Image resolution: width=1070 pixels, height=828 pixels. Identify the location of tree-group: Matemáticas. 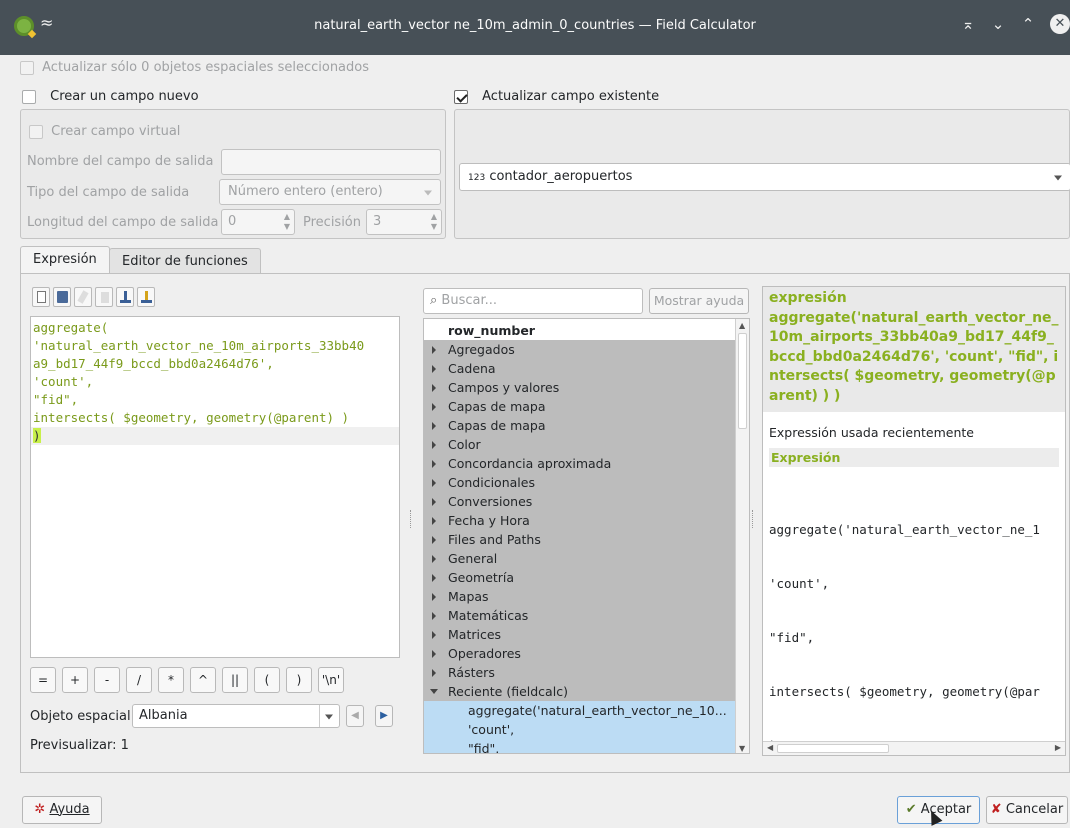
(586, 615).